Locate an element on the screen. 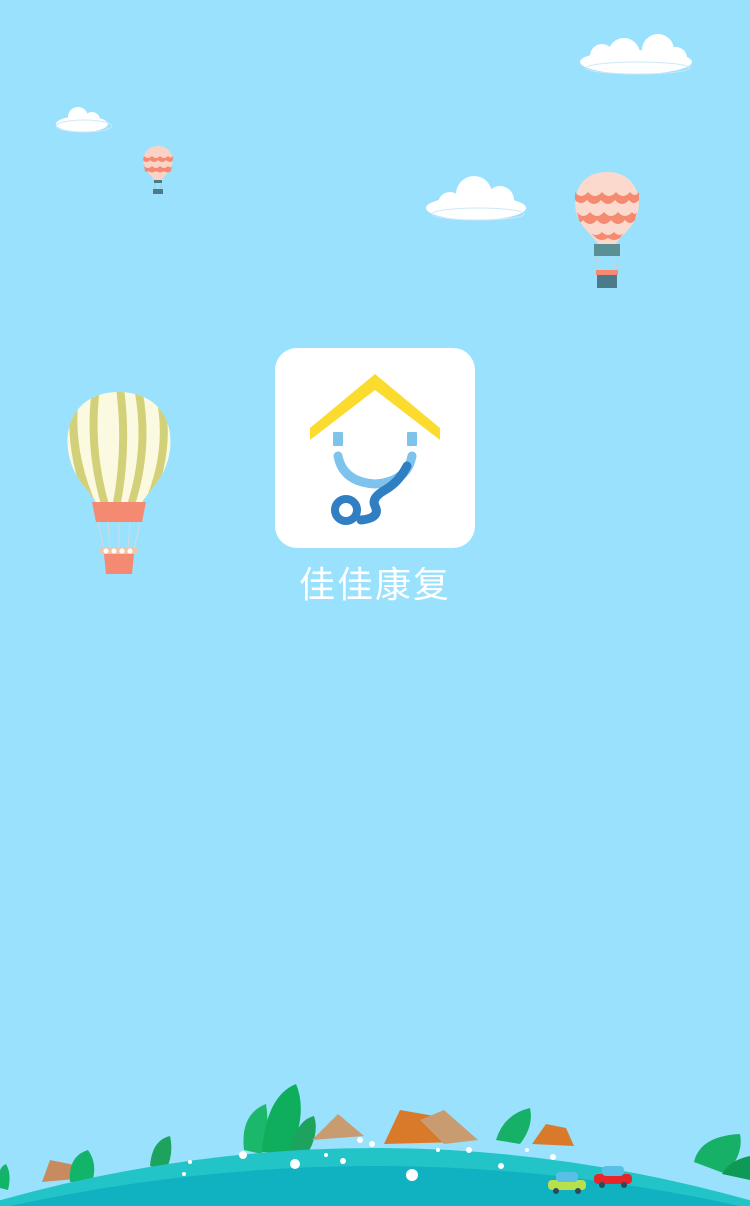 Image resolution: width=750 pixels, height=1206 pixels. house-stethoscope-icon is located at coordinates (375, 449).